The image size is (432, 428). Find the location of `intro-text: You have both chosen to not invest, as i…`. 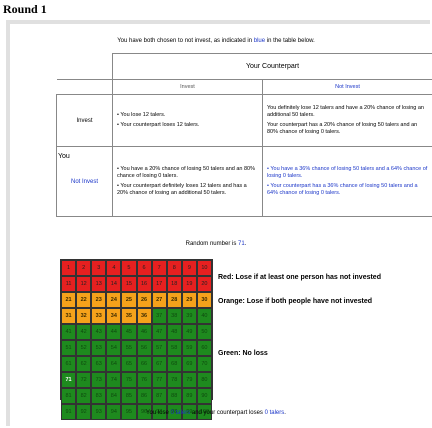

intro-text: You have both chosen to not invest, as i… is located at coordinates (216, 41).